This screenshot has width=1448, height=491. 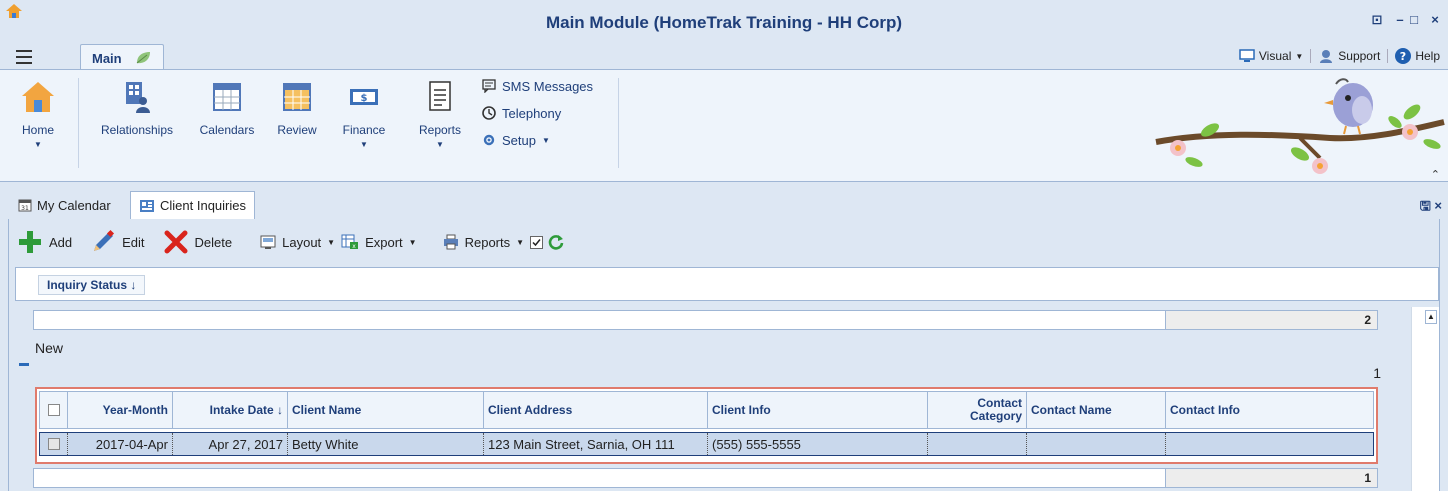 I want to click on delete-x-icon, so click(x=176, y=242).